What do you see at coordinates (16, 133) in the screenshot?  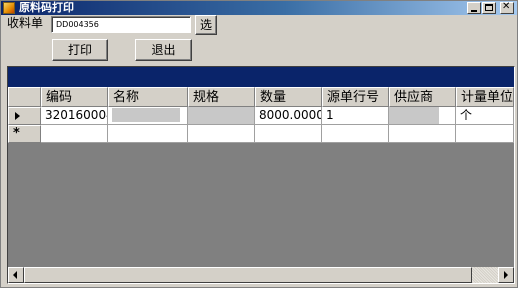 I see `new-row-marker-icon: *` at bounding box center [16, 133].